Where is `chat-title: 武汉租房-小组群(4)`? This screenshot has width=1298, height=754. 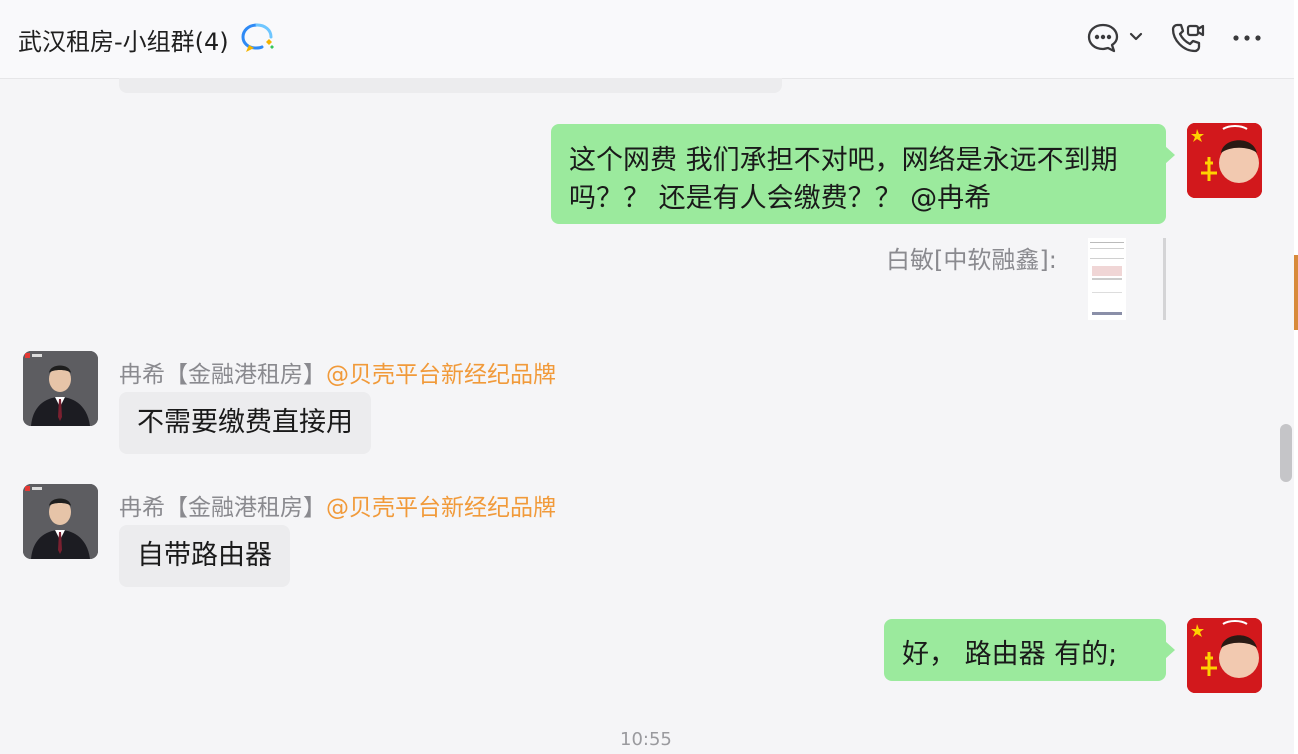
chat-title: 武汉租房-小组群(4) is located at coordinates (123, 39).